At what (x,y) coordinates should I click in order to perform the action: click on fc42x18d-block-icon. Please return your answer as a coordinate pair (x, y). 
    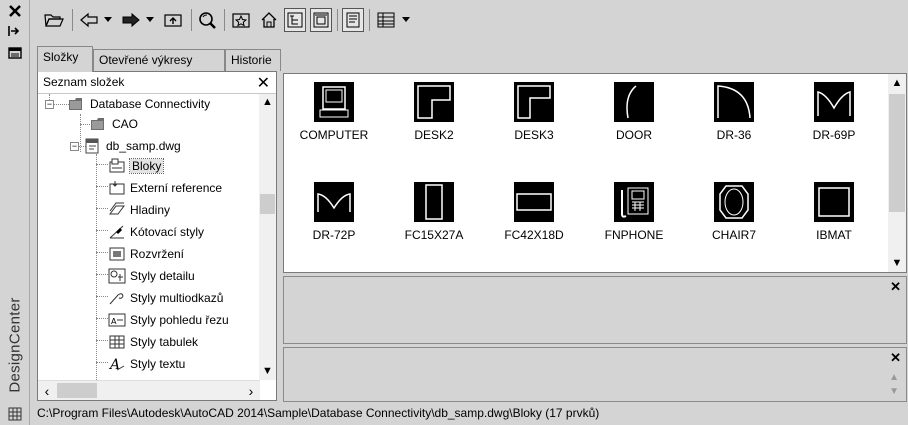
    Looking at the image, I should click on (534, 202).